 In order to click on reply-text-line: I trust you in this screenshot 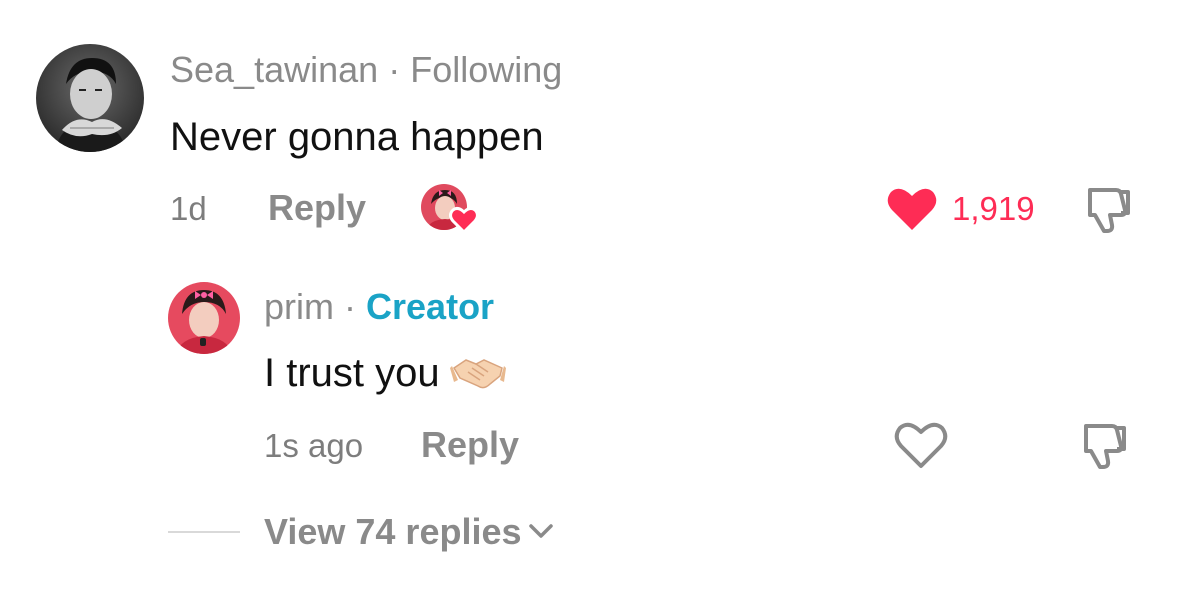, I will do `click(385, 373)`.